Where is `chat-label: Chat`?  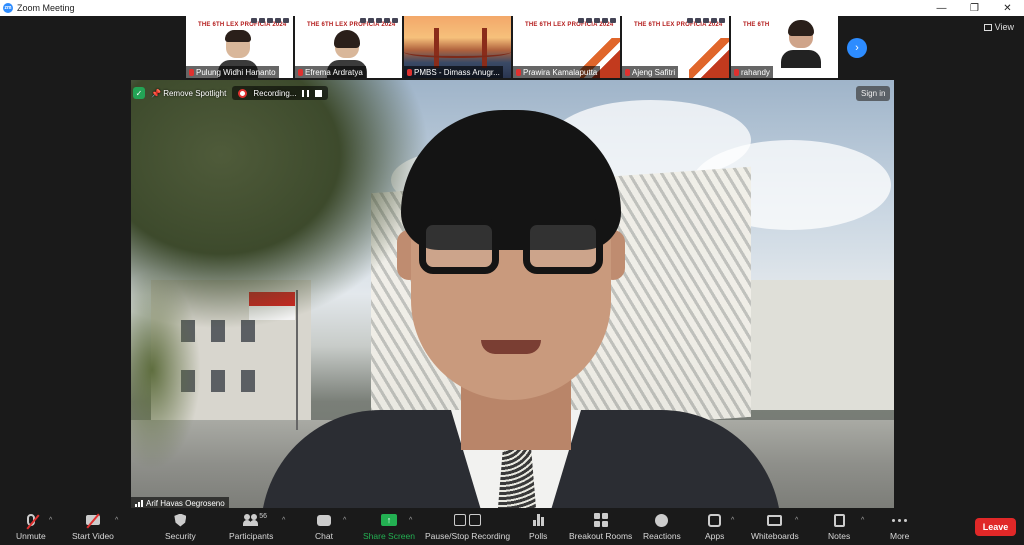 chat-label: Chat is located at coordinates (324, 536).